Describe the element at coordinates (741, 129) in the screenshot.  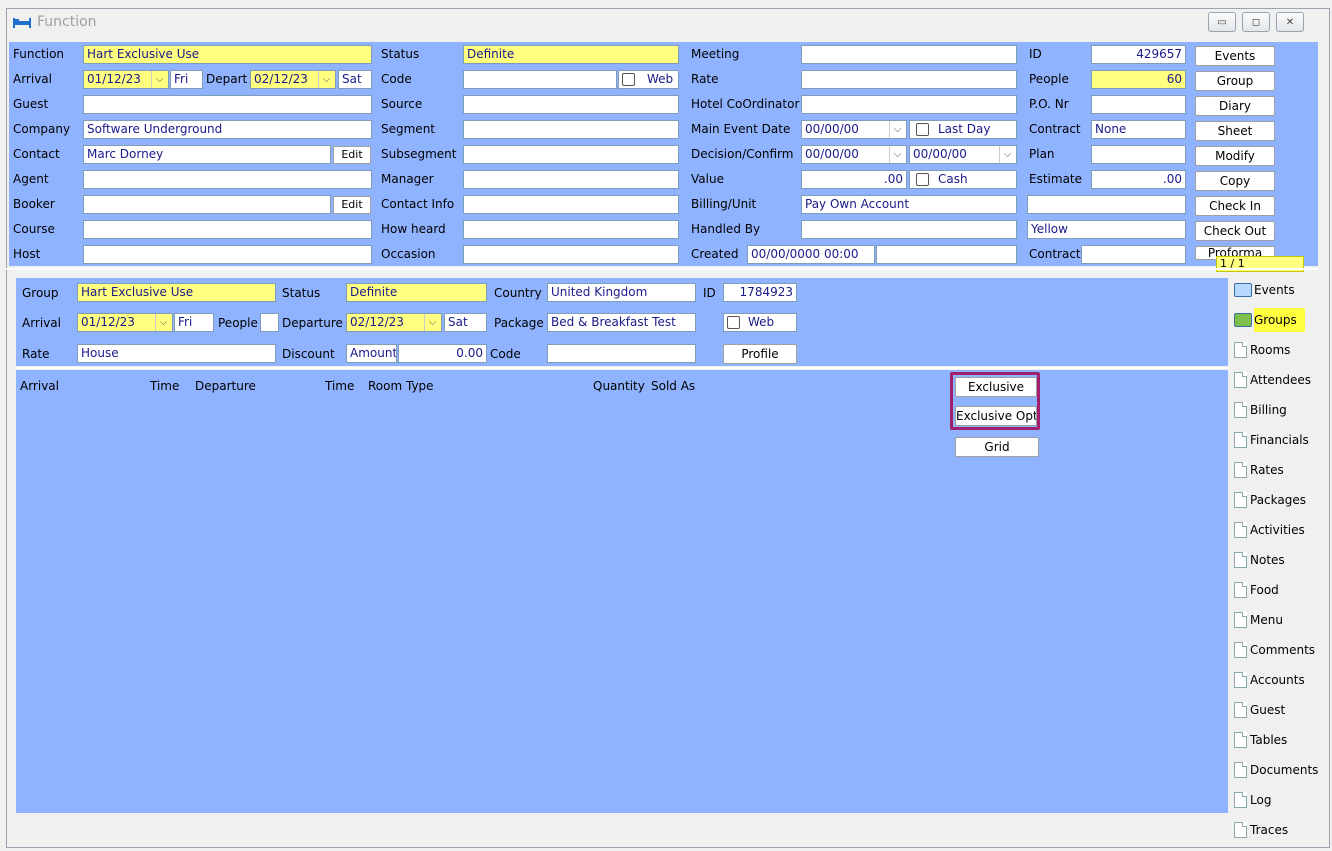
I see `main-event-date-label: Main Event Date` at that location.